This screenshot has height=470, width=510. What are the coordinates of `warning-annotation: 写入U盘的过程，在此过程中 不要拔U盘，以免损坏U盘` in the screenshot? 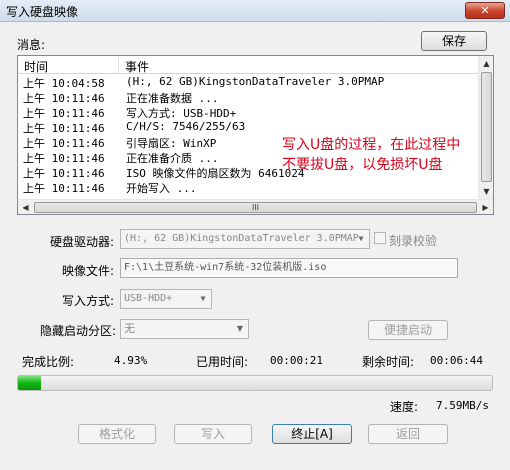 It's located at (371, 155).